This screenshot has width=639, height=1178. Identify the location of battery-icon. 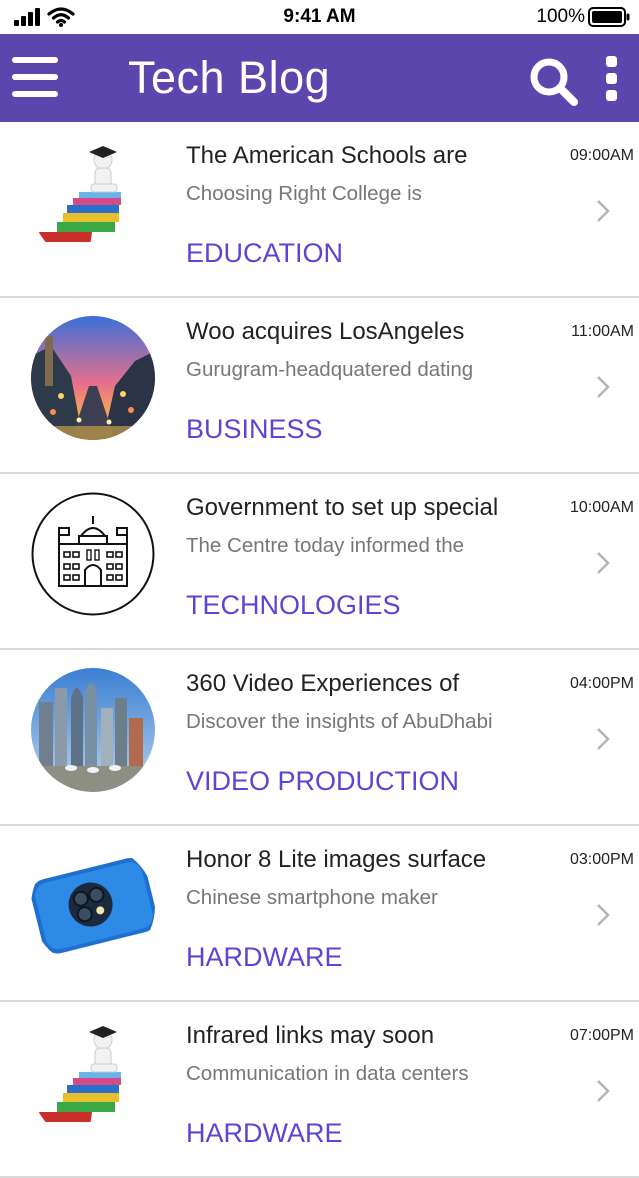
(609, 17).